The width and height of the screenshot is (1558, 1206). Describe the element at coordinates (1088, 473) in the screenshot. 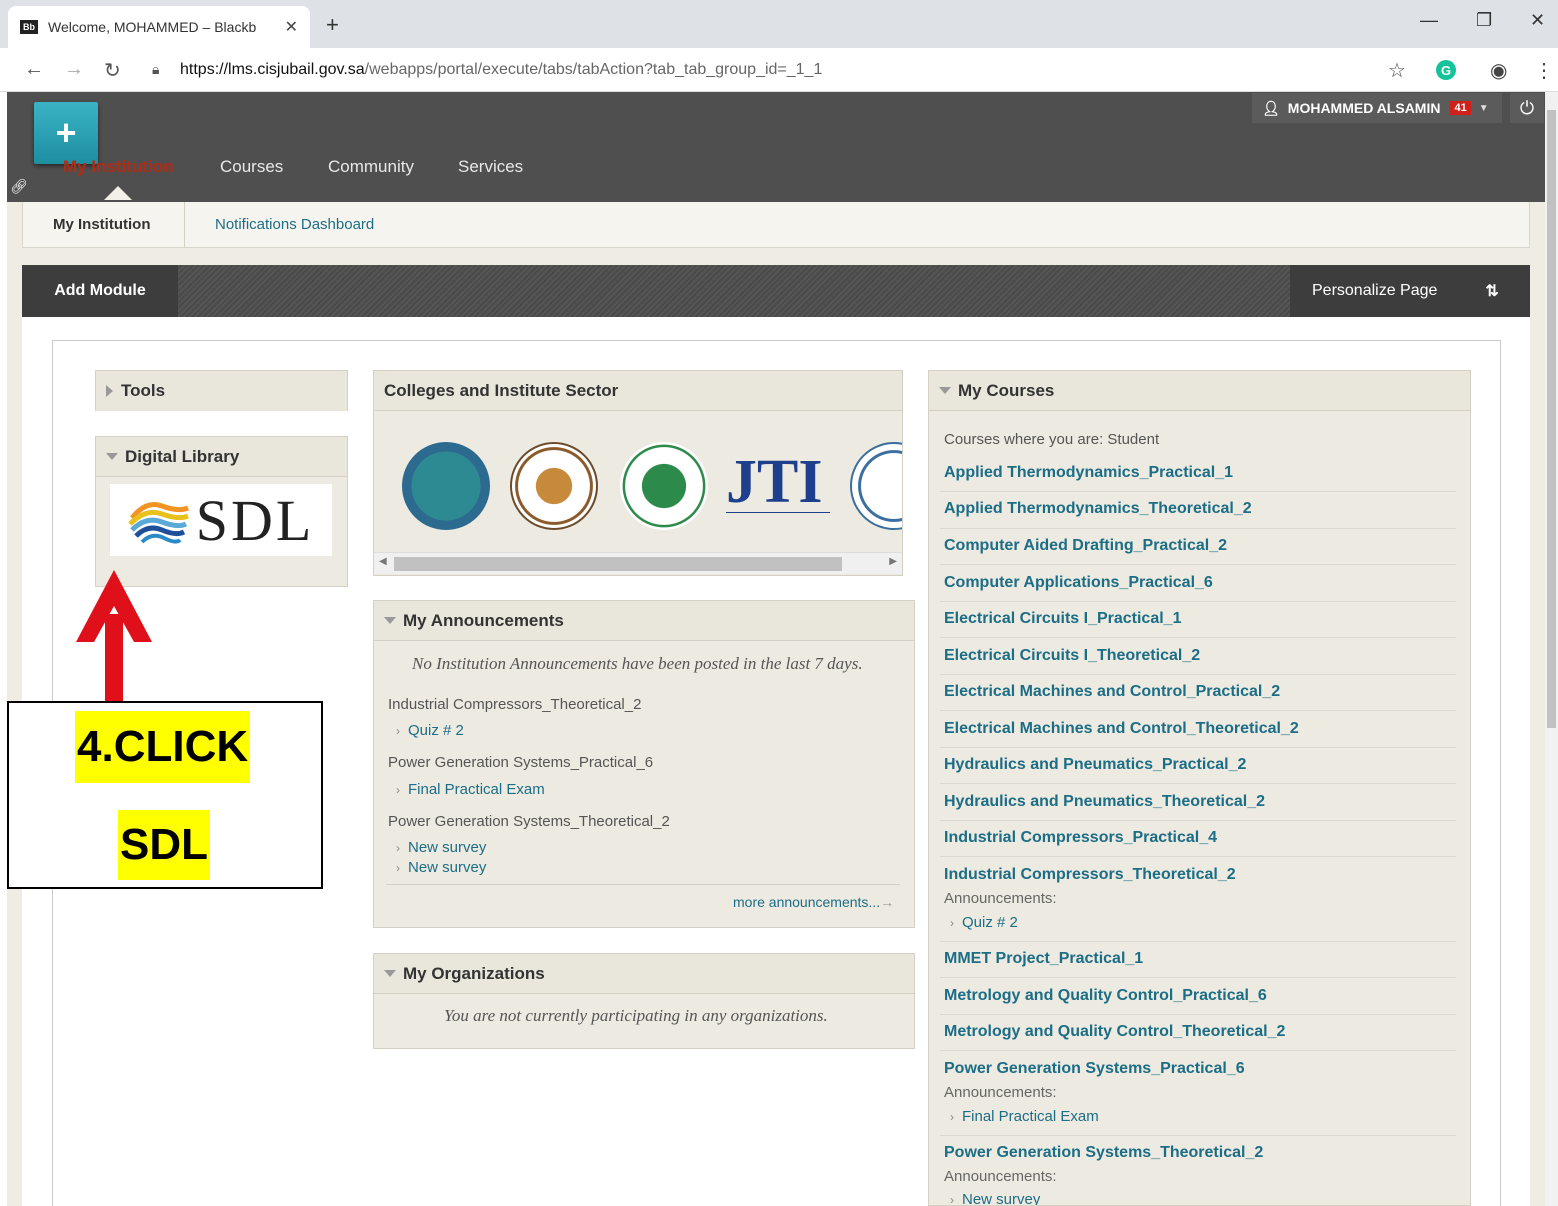

I see `course-link: Applied Thermodynamics_Practical_1` at that location.